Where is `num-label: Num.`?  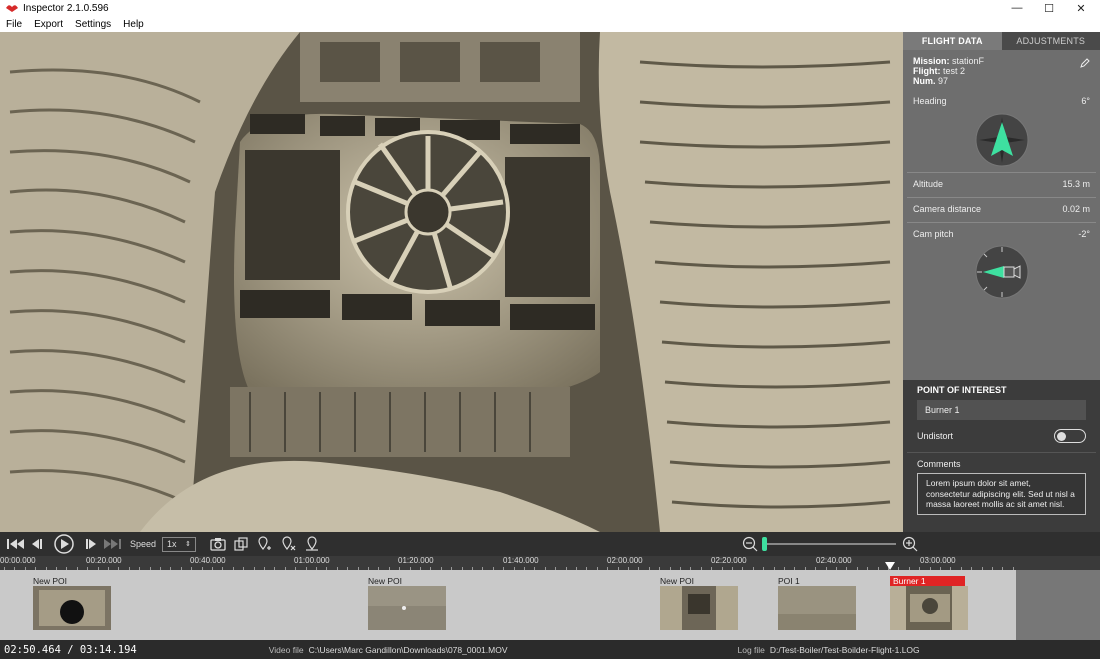 num-label: Num. is located at coordinates (924, 81).